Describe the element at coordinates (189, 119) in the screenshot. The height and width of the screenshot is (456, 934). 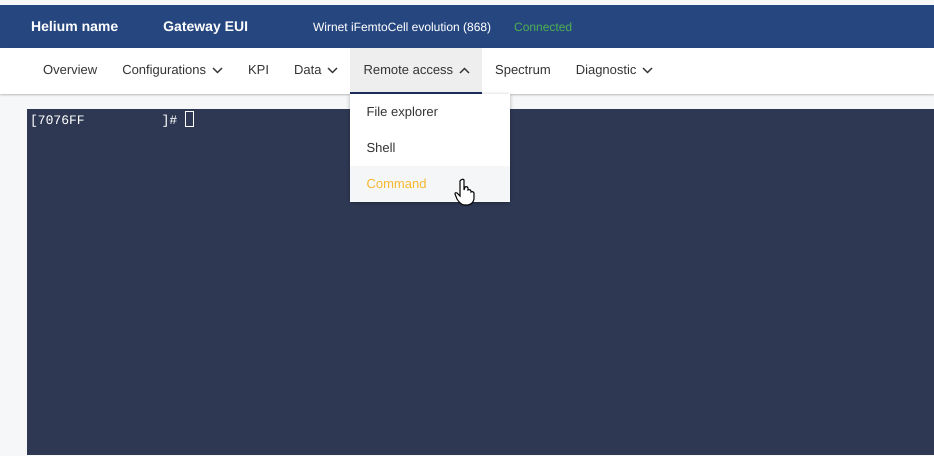
I see `terminal-cursor` at that location.